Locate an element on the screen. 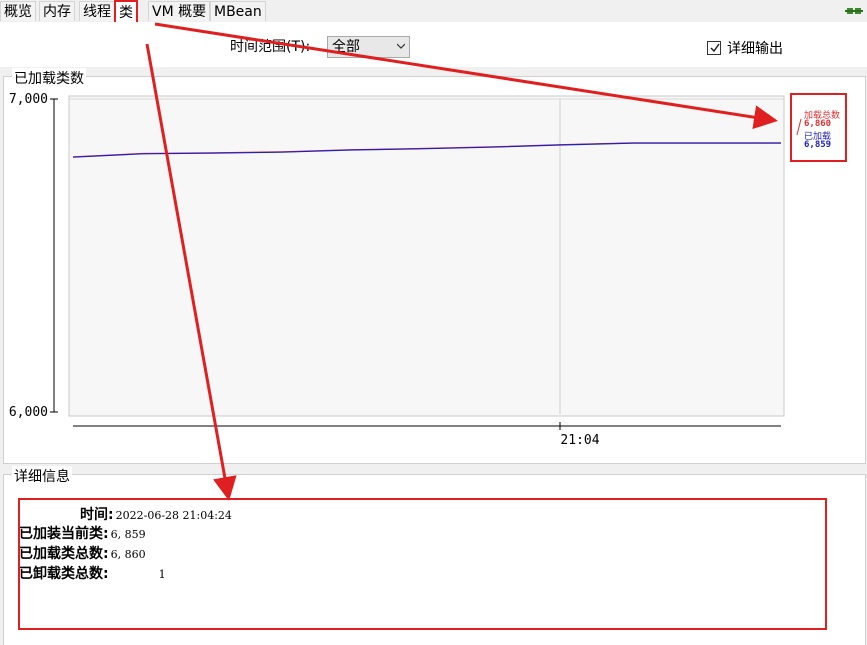  detail-row-total: 已加载类总数: 6, 860 is located at coordinates (82, 553).